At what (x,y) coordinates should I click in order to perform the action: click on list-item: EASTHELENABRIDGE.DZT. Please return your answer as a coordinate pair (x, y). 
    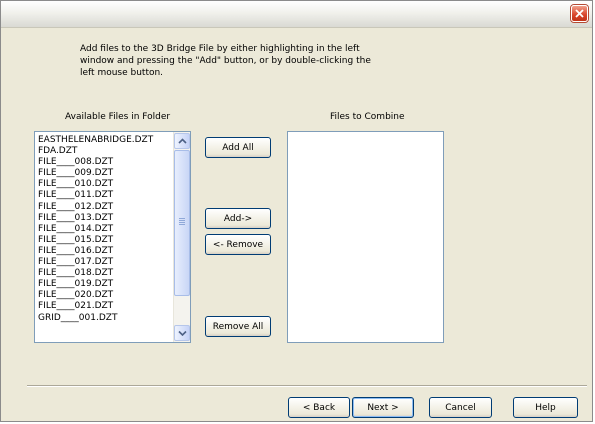
    Looking at the image, I should click on (105, 140).